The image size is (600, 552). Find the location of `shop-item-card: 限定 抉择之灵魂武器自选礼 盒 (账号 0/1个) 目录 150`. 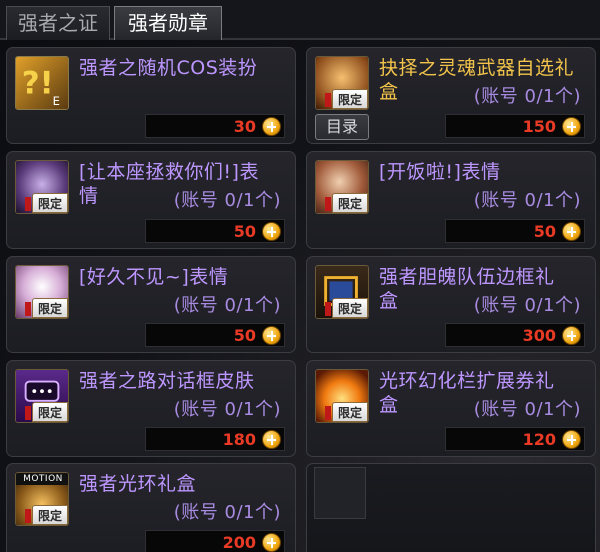

shop-item-card: 限定 抉择之灵魂武器自选礼 盒 (账号 0/1个) 目录 150 is located at coordinates (451, 95).